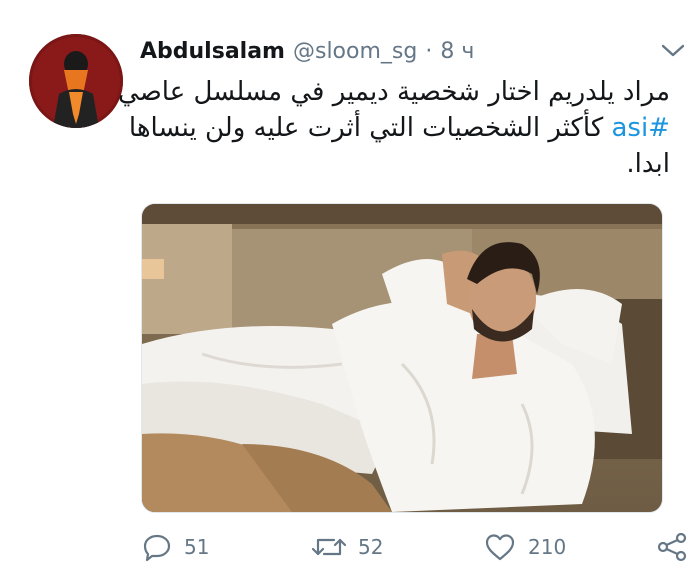 The height and width of the screenshot is (569, 697). What do you see at coordinates (175, 547) in the screenshot?
I see `reply-button: 51` at bounding box center [175, 547].